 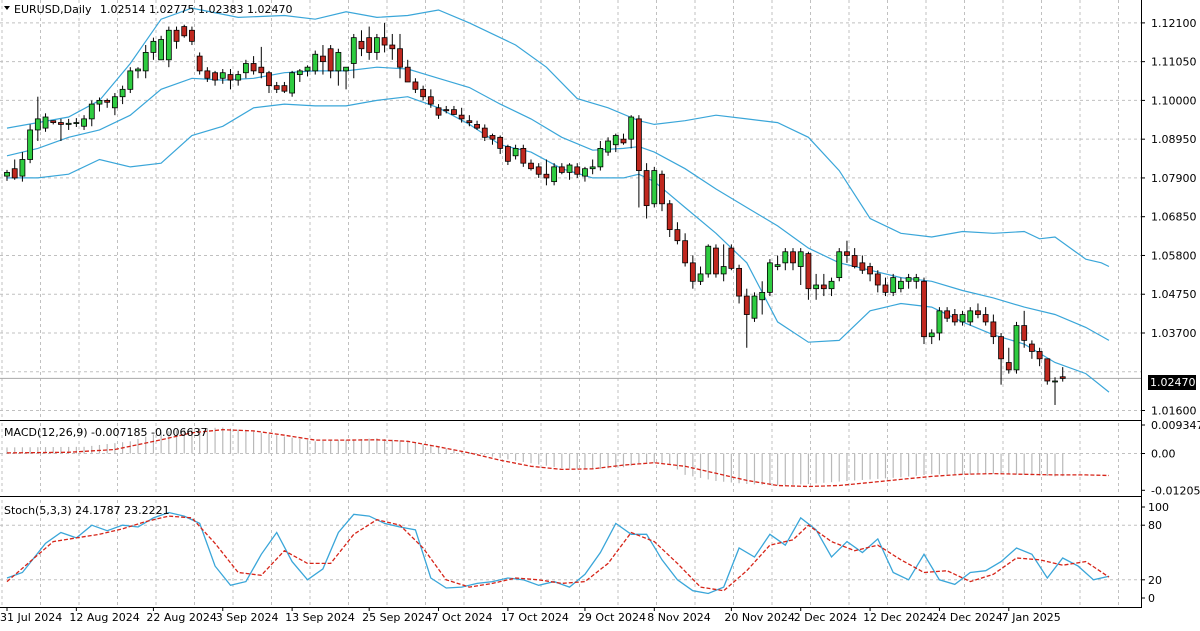 I want to click on date-tick-label: 20 Nov 2024, so click(x=759, y=617).